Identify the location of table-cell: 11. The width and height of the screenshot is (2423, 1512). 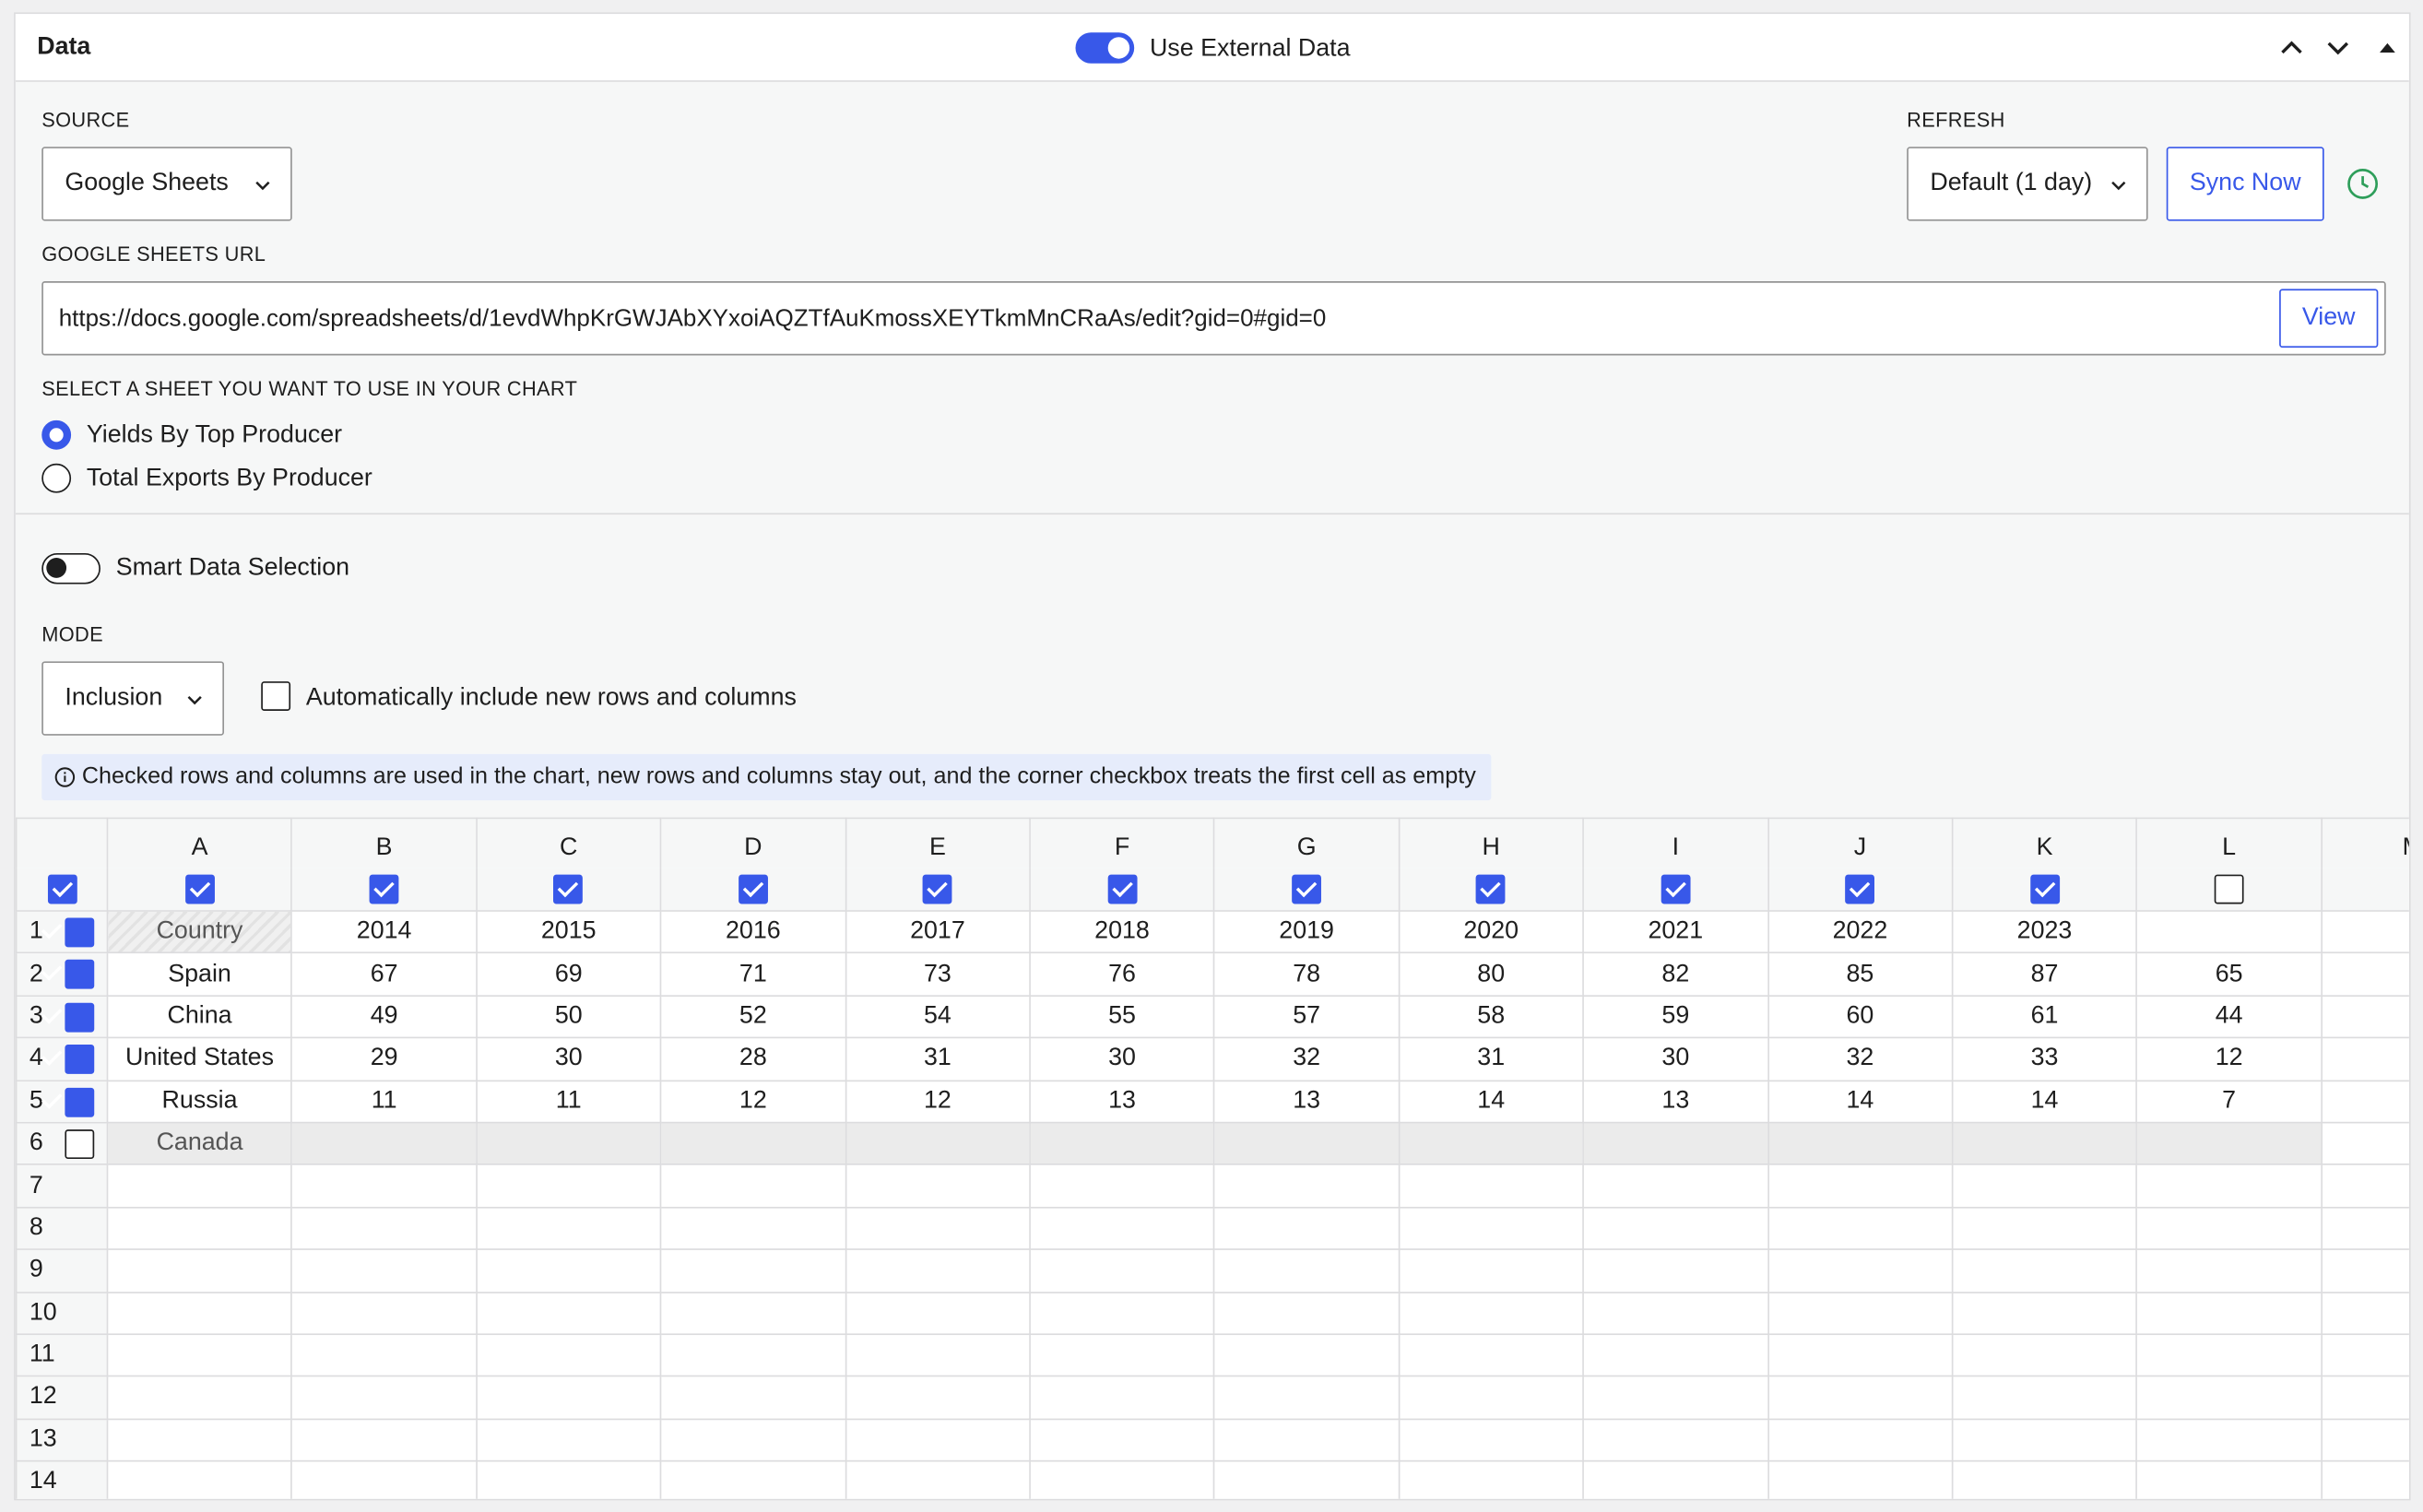
(568, 1101).